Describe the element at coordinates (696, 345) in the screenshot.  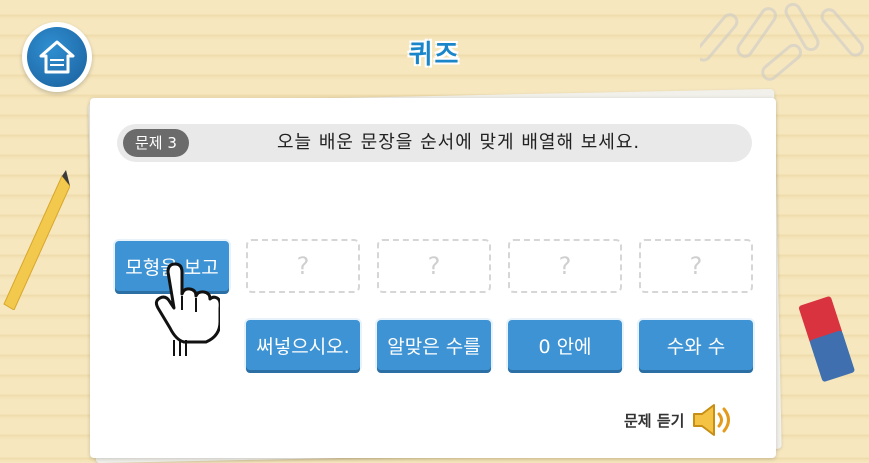
I see `word-choice-4: 수와 수` at that location.